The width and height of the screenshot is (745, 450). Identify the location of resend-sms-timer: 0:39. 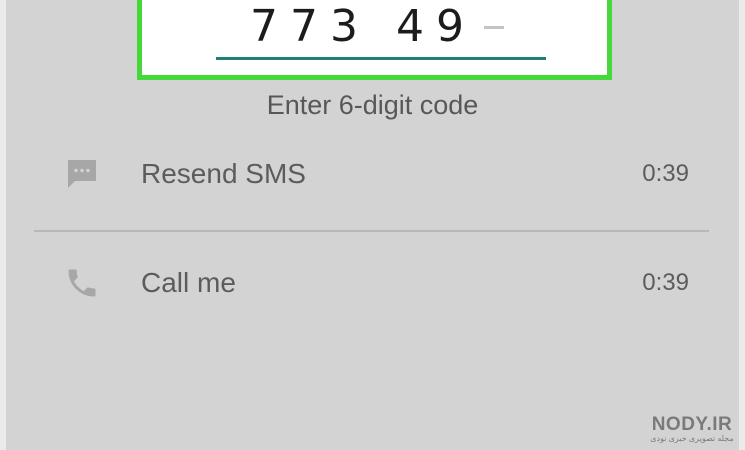
(665, 173).